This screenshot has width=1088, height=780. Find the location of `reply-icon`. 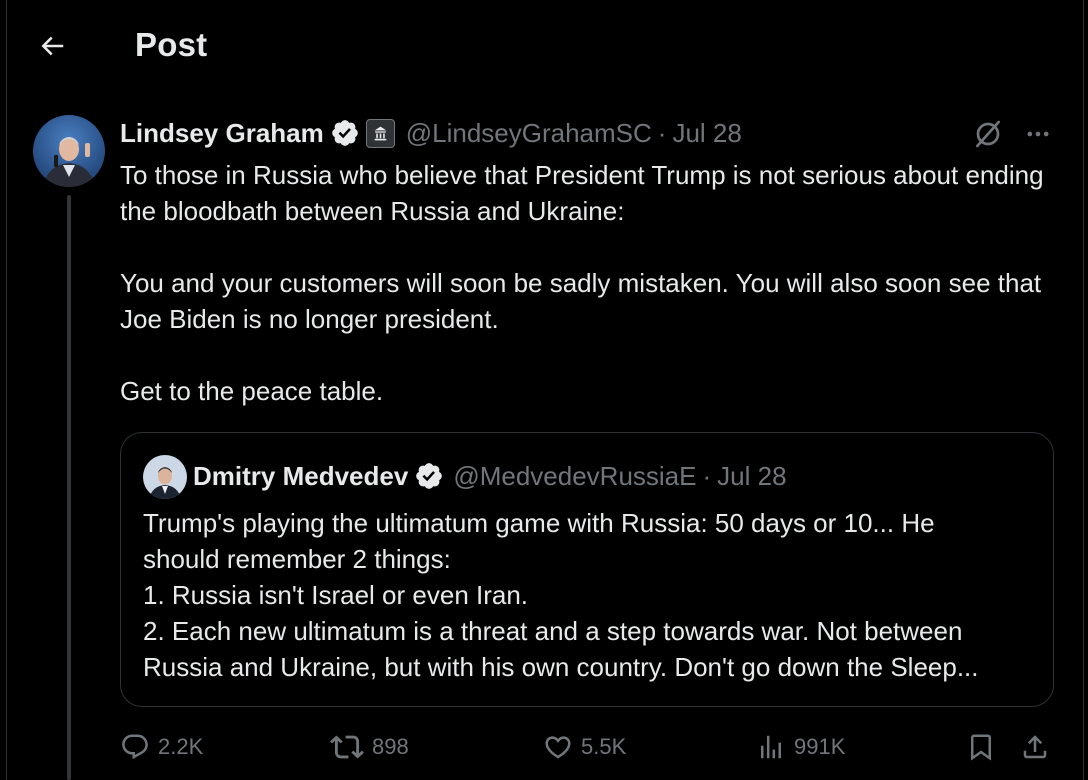

reply-icon is located at coordinates (135, 747).